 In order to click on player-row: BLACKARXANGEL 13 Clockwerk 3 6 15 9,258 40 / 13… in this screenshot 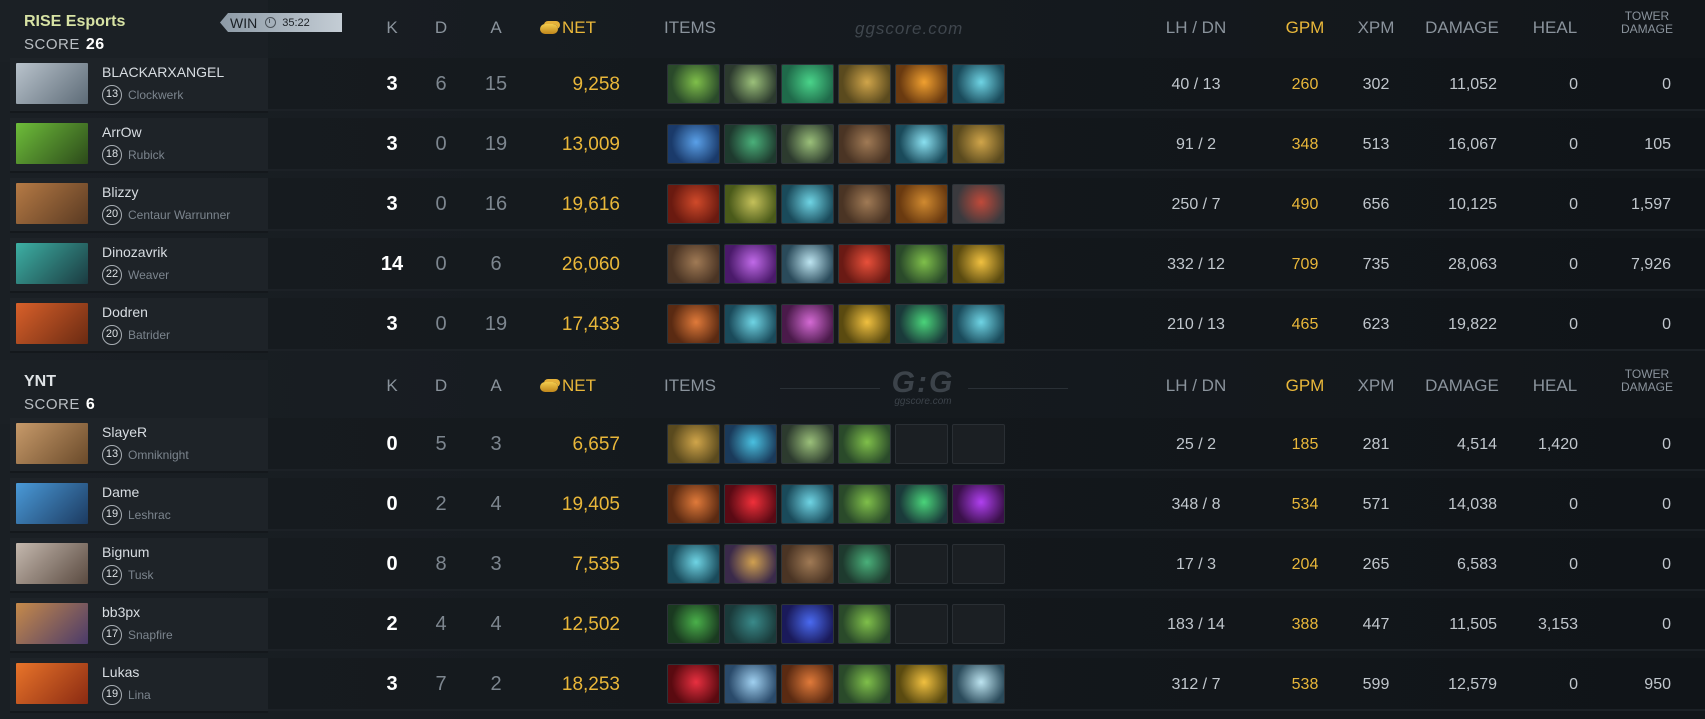, I will do `click(852, 85)`.